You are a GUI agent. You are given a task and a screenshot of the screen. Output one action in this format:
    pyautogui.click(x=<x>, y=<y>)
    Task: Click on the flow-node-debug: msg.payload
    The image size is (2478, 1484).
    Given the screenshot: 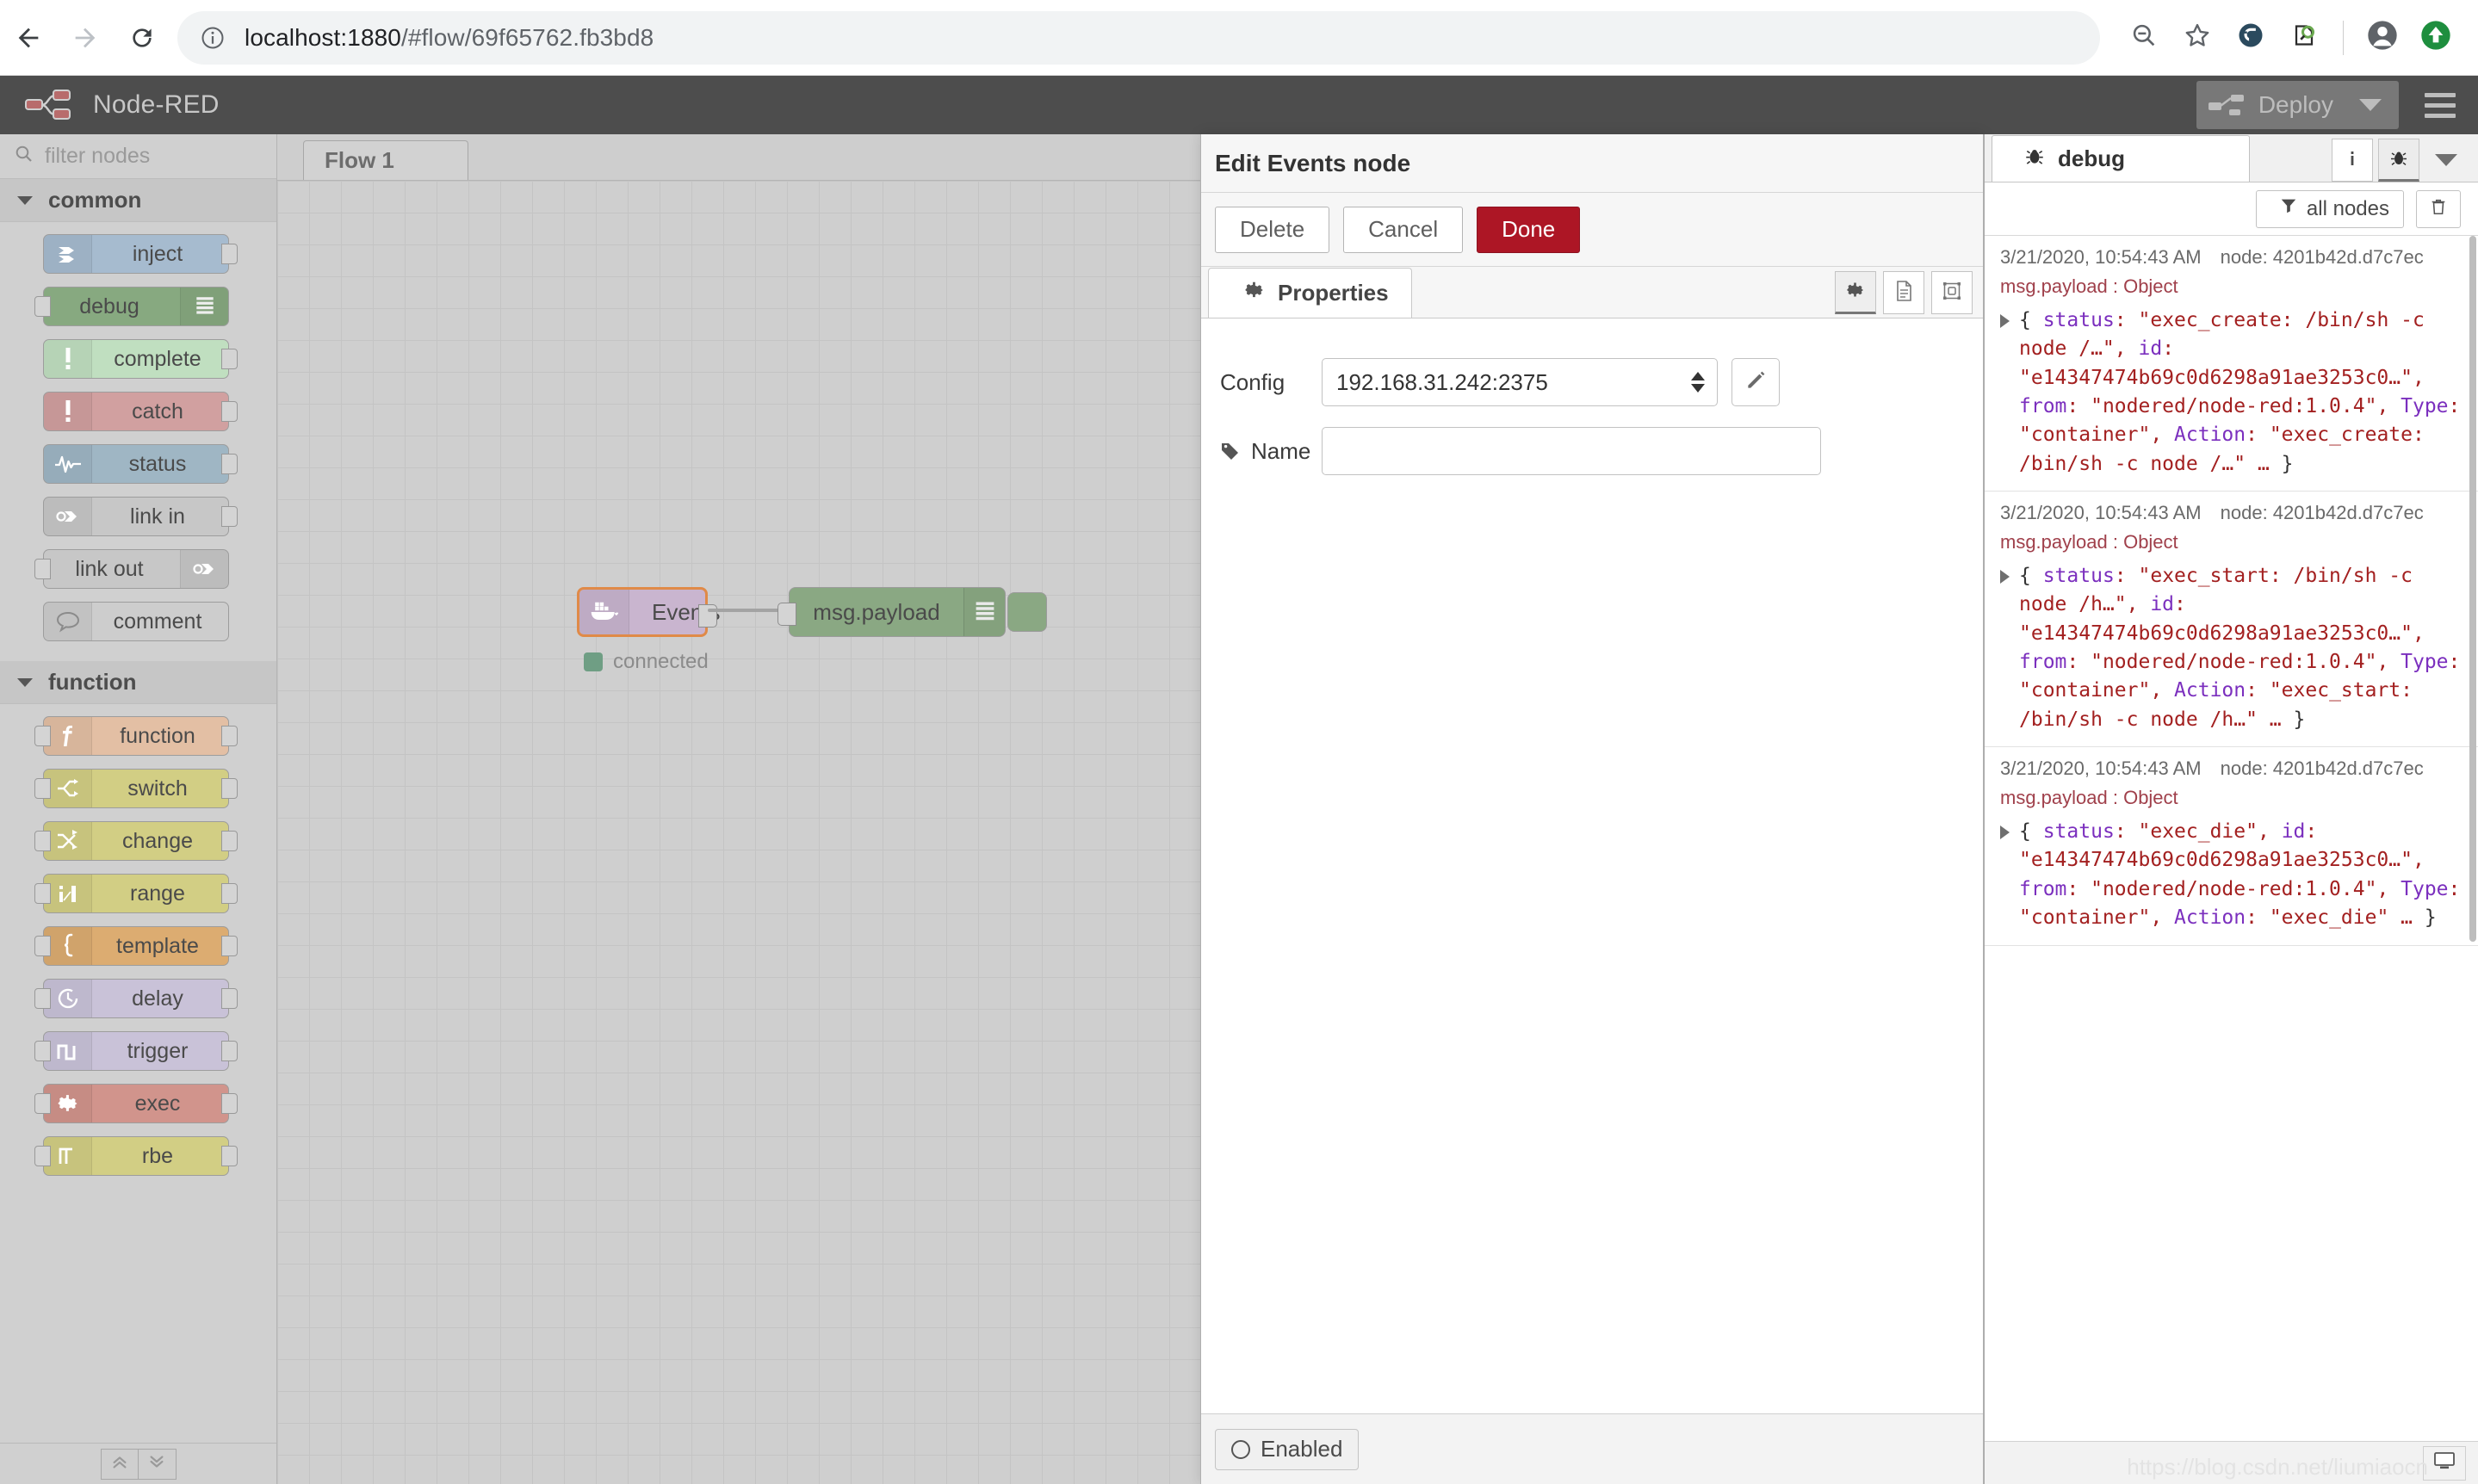 What is the action you would take?
    pyautogui.click(x=891, y=612)
    